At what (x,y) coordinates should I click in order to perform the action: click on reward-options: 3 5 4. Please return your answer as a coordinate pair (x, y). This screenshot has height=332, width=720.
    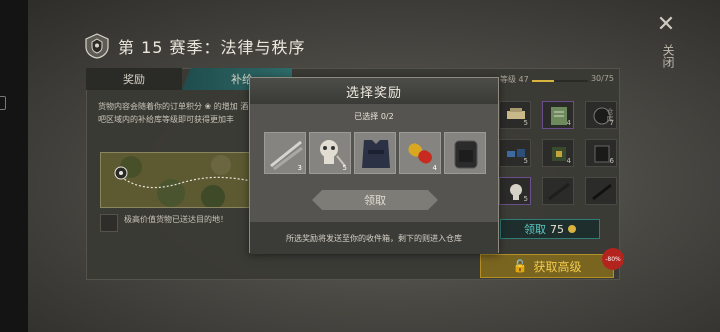
    Looking at the image, I should click on (375, 154).